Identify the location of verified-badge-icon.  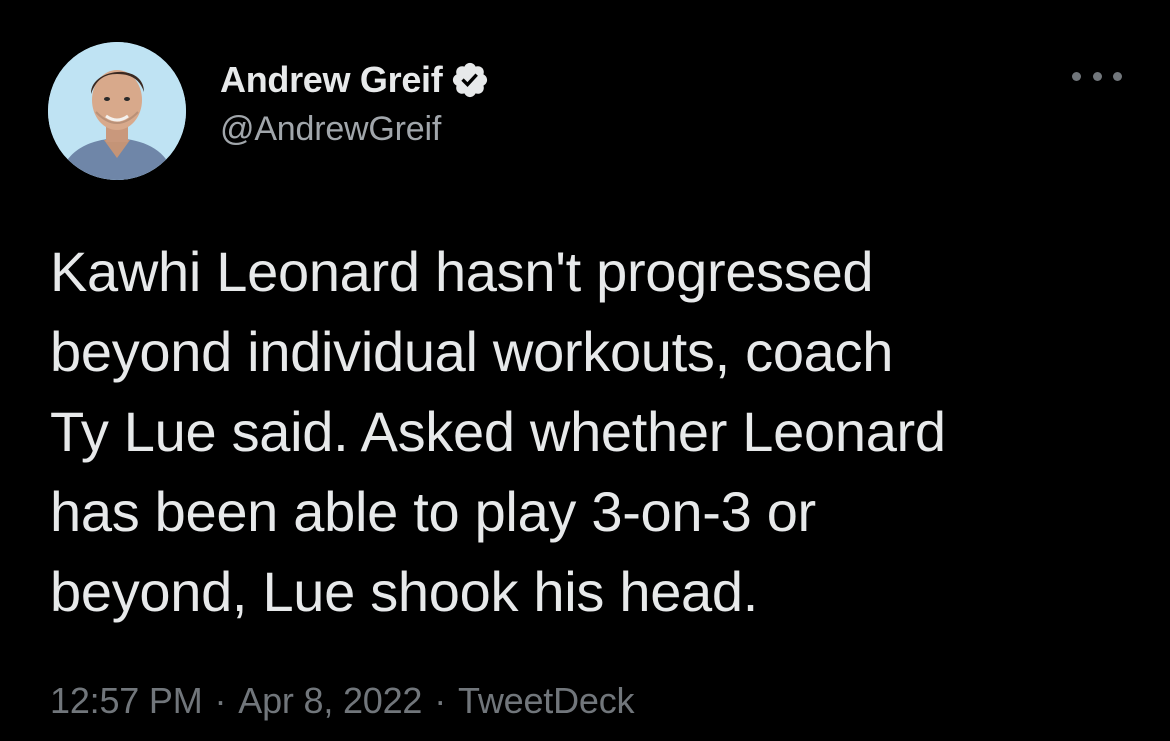
(470, 80).